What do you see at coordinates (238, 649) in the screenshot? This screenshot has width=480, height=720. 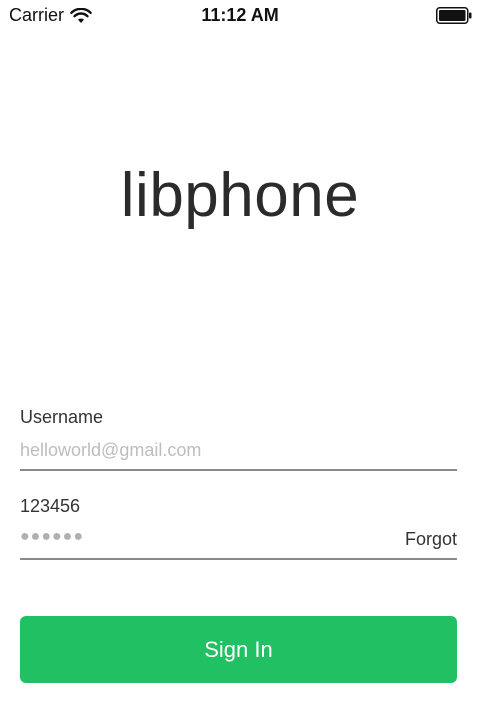 I see `sign-in-button: Sign In` at bounding box center [238, 649].